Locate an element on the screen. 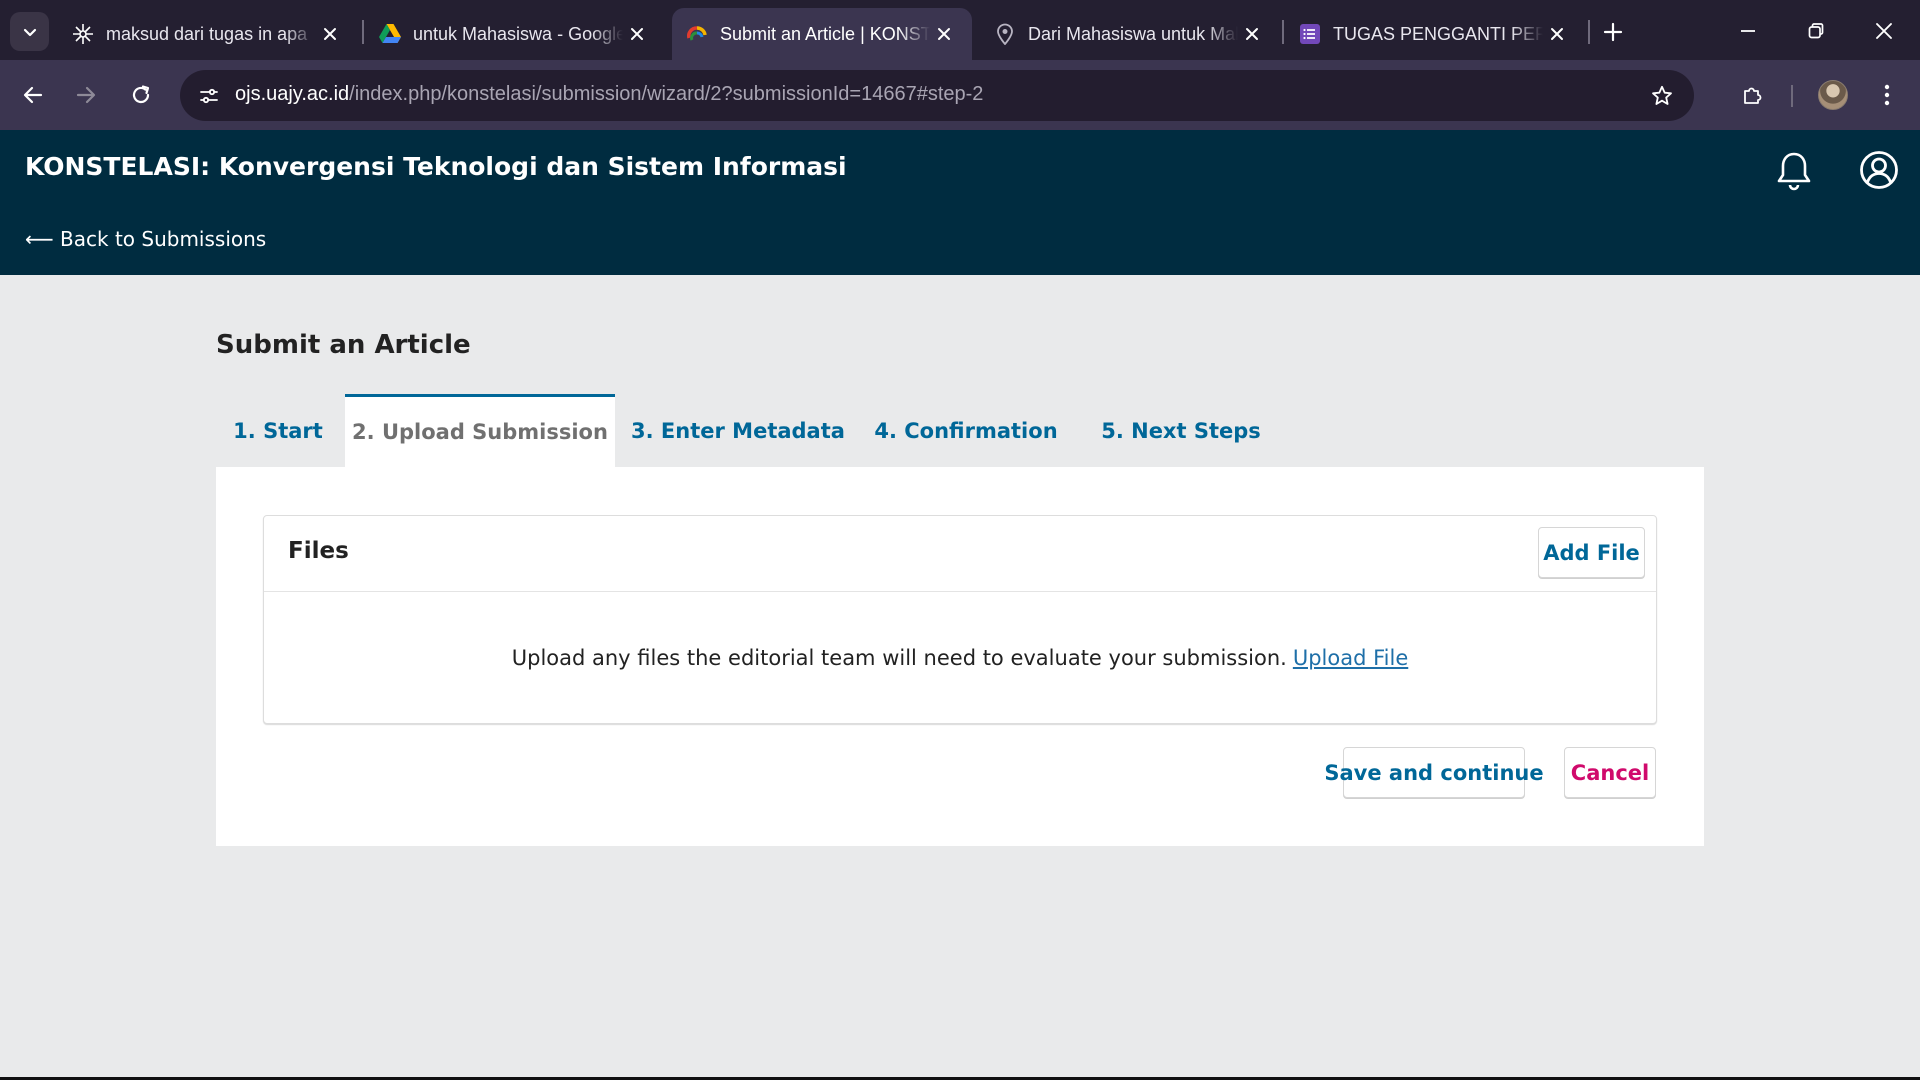 This screenshot has height=1080, width=1920. arrow-right-icon is located at coordinates (86, 95).